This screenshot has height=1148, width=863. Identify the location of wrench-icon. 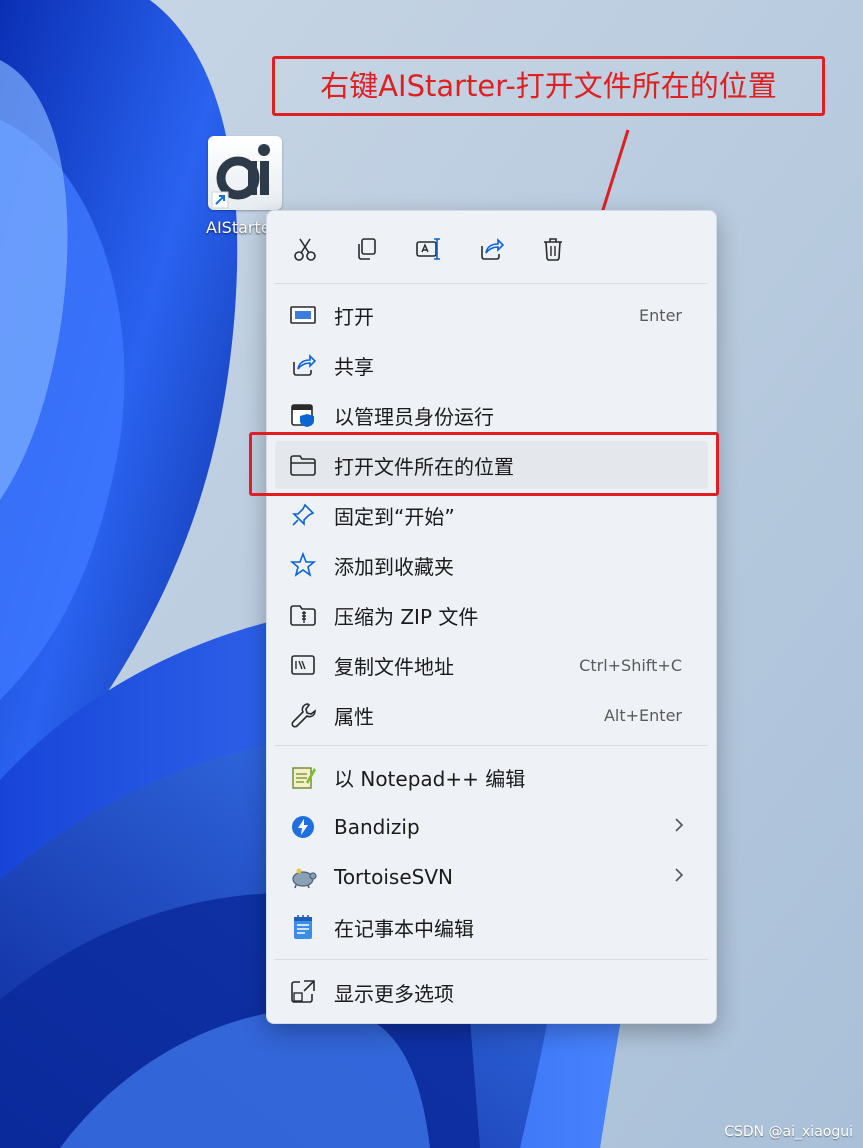
(303, 715).